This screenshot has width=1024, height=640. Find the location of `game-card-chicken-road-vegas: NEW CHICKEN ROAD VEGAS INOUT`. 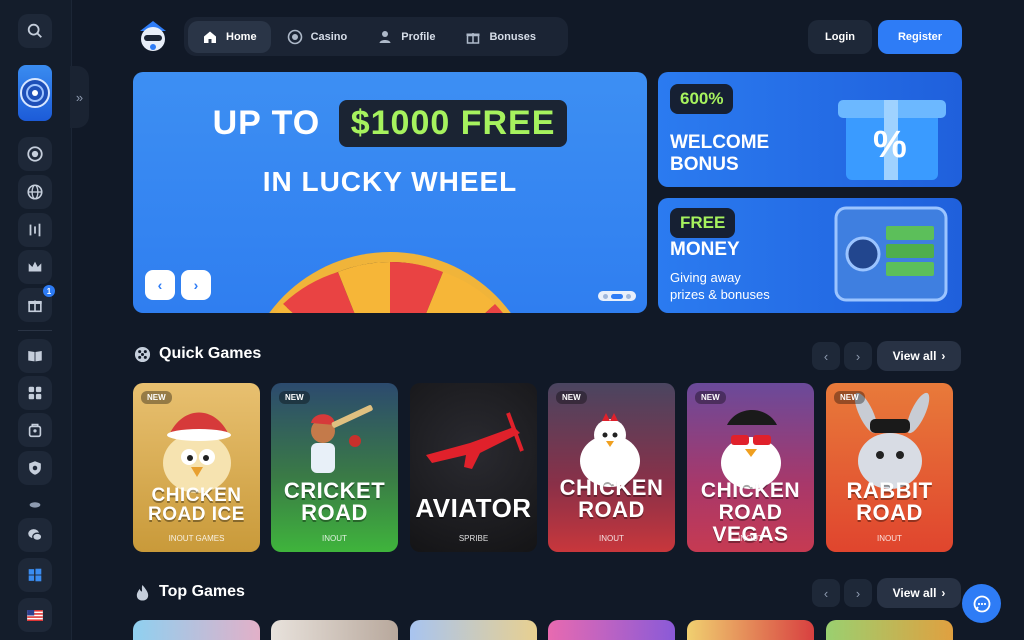

game-card-chicken-road-vegas: NEW CHICKEN ROAD VEGAS INOUT is located at coordinates (750, 467).